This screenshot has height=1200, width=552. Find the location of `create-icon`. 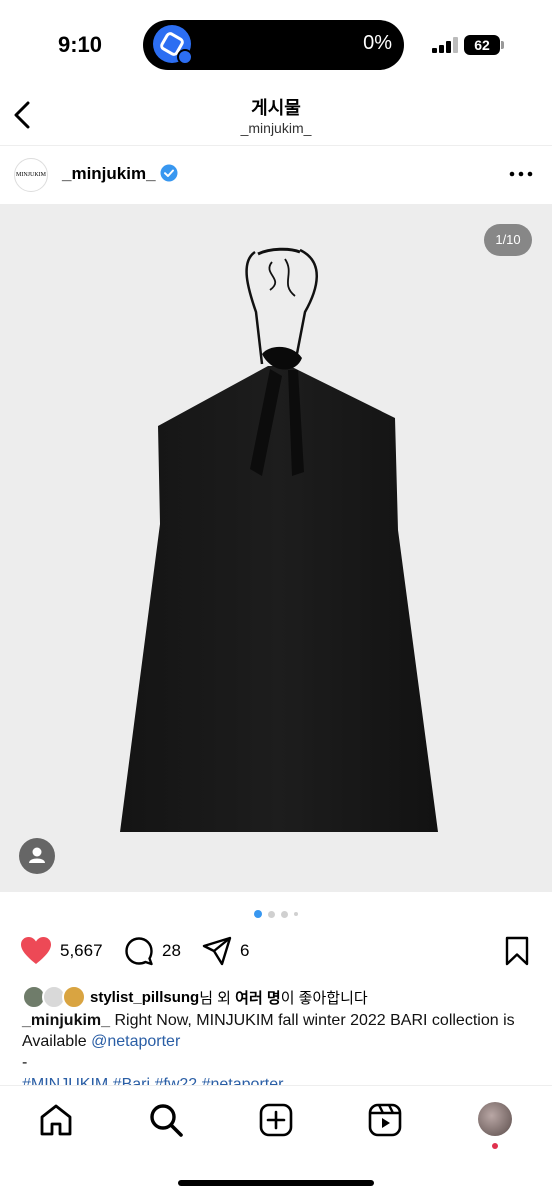

create-icon is located at coordinates (276, 1120).